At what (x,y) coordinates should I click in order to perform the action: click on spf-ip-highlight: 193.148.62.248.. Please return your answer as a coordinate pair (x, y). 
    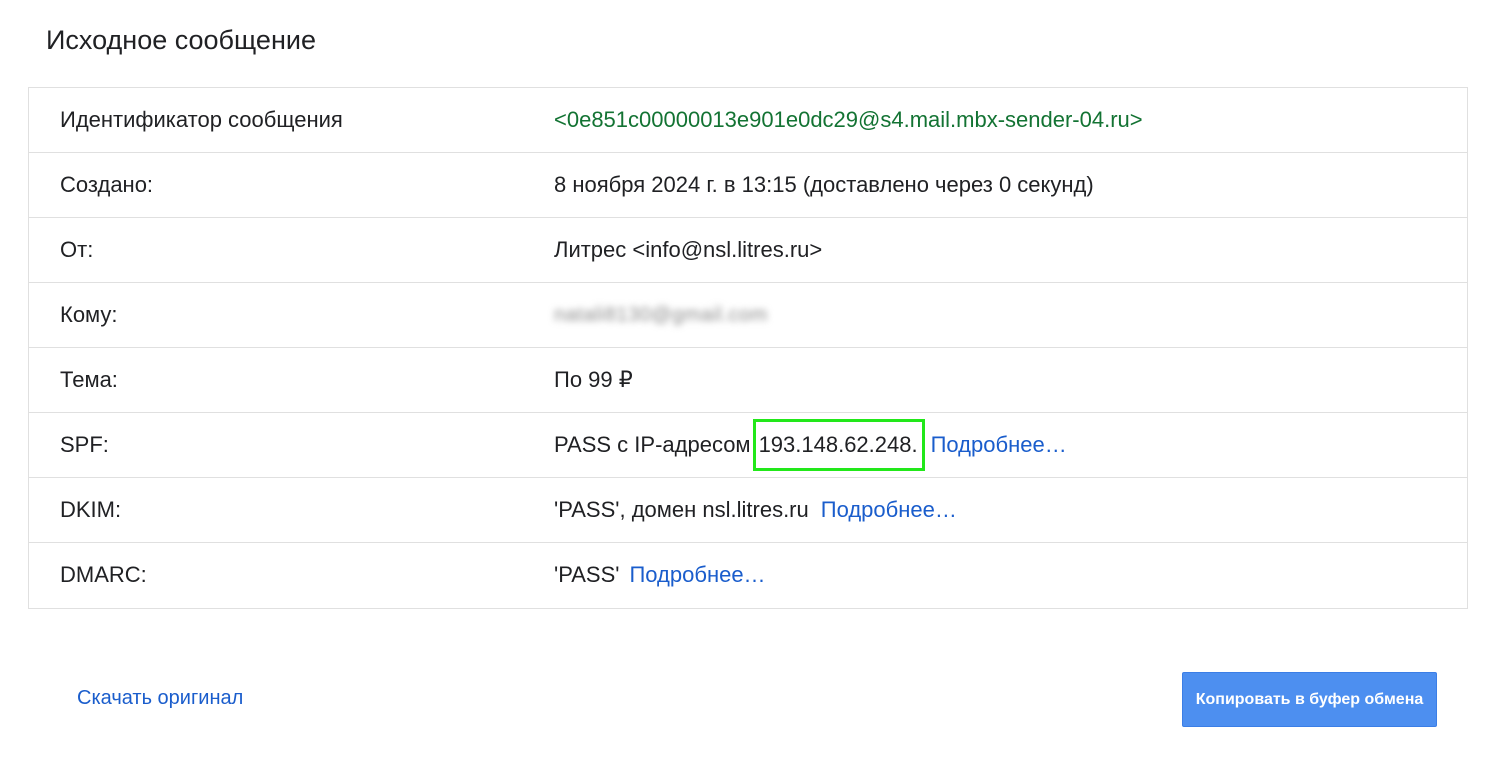
    Looking at the image, I should click on (838, 445).